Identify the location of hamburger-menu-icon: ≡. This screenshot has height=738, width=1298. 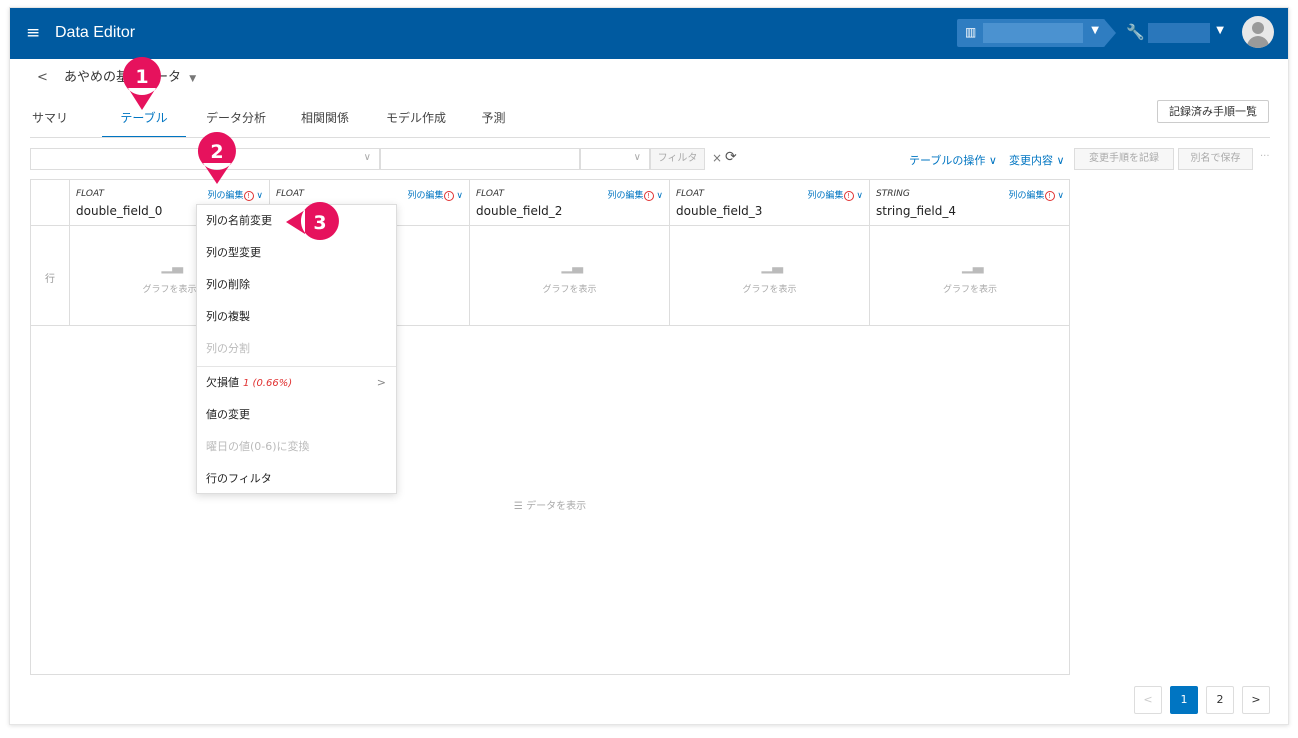
(33, 33).